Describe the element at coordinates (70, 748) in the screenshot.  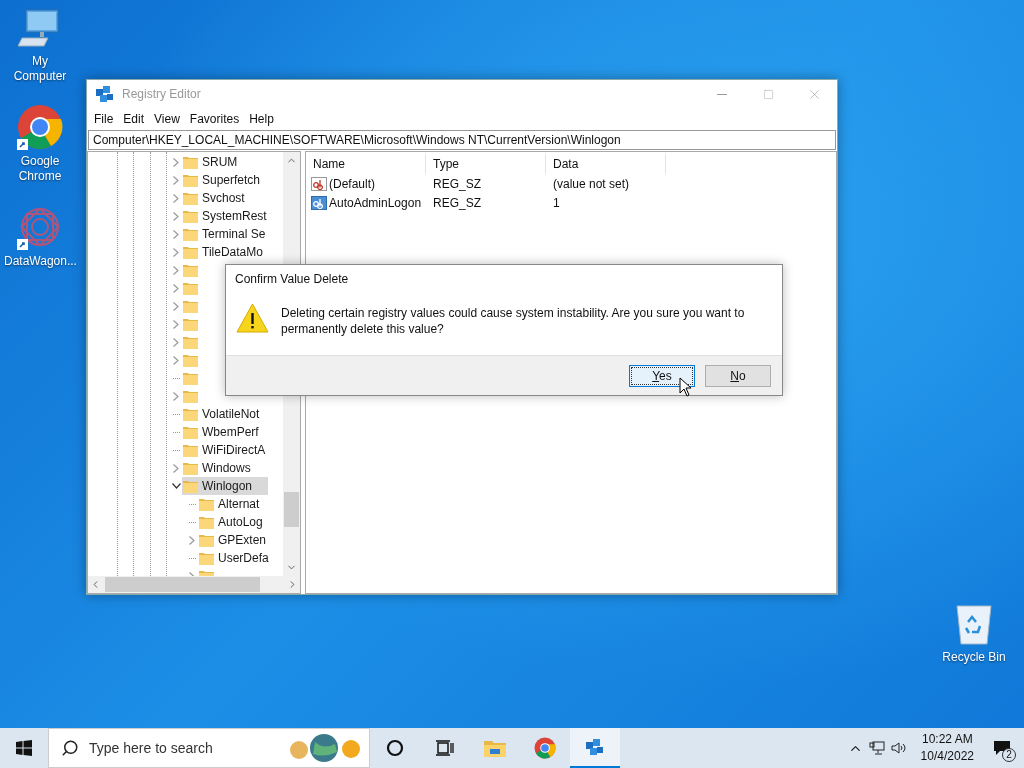
I see `search-icon` at that location.